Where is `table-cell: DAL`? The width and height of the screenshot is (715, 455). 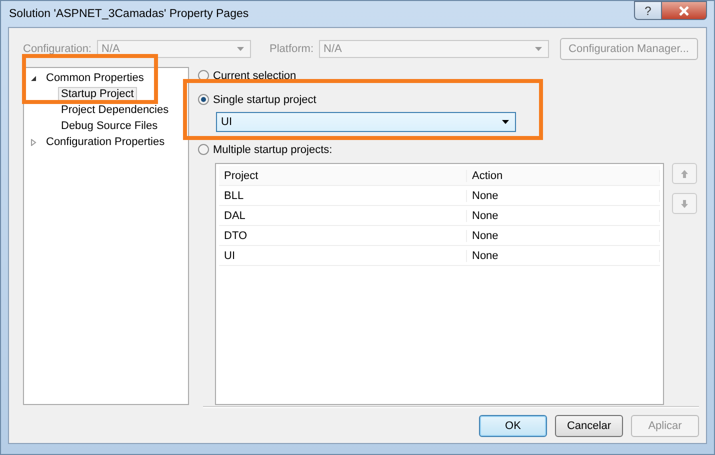
table-cell: DAL is located at coordinates (343, 216).